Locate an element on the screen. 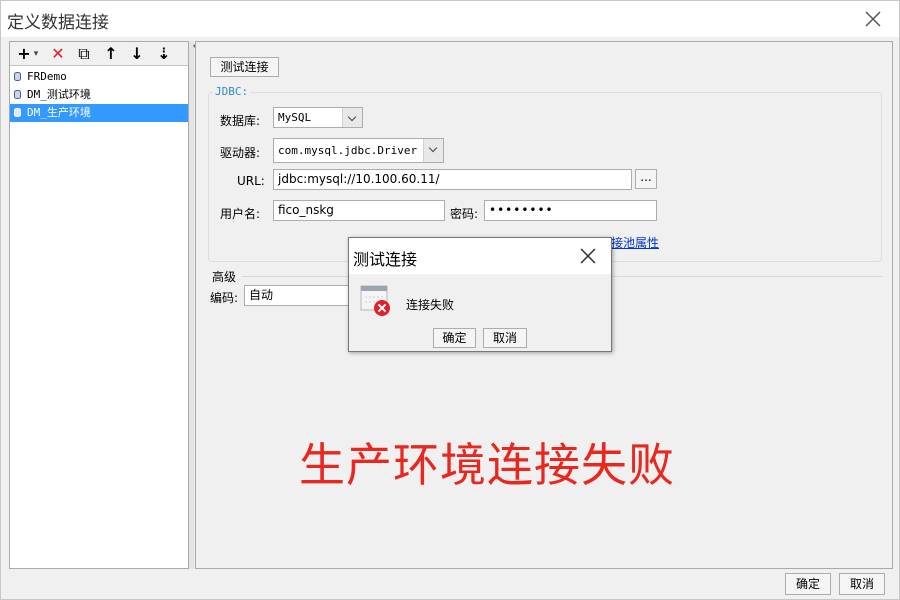 The height and width of the screenshot is (600, 900). test-connection-dialog: 测试连接 连接失败 确定 取消 is located at coordinates (480, 294).